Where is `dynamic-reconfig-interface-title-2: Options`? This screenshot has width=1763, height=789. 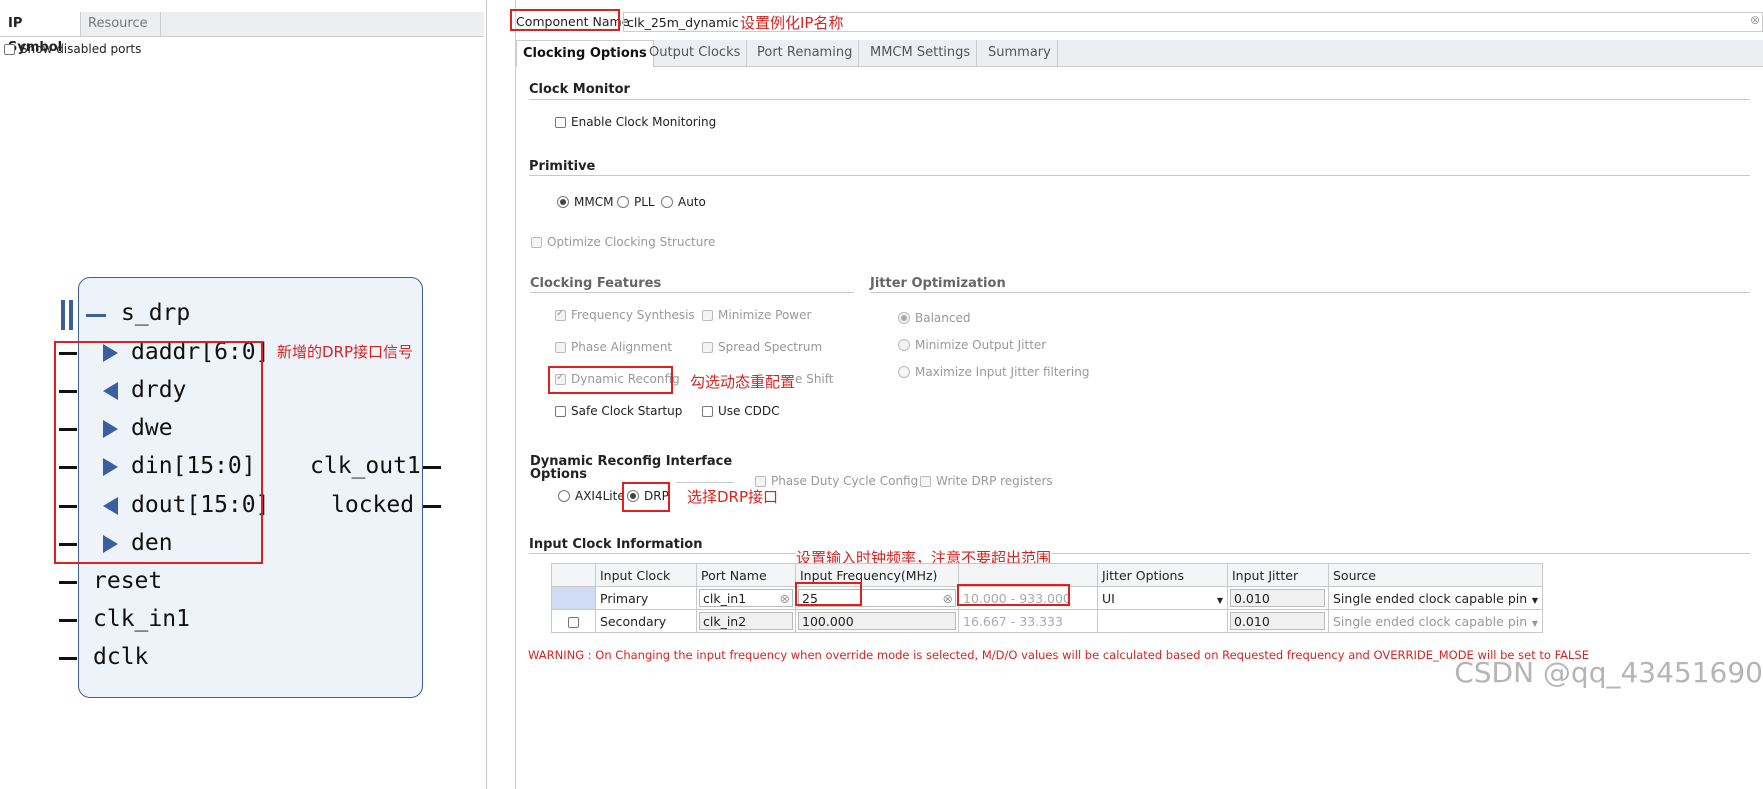 dynamic-reconfig-interface-title-2: Options is located at coordinates (558, 474).